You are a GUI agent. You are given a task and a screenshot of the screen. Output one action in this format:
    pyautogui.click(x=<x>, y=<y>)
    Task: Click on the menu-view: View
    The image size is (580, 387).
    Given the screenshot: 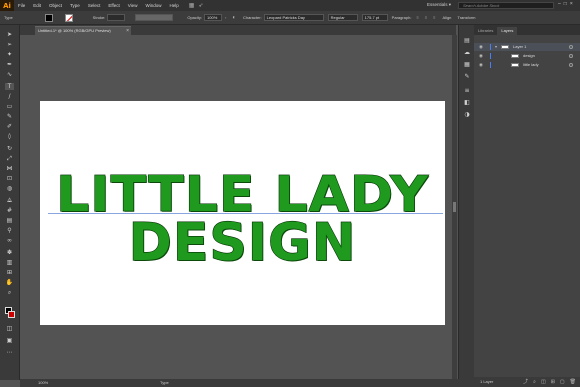 What is the action you would take?
    pyautogui.click(x=133, y=5)
    